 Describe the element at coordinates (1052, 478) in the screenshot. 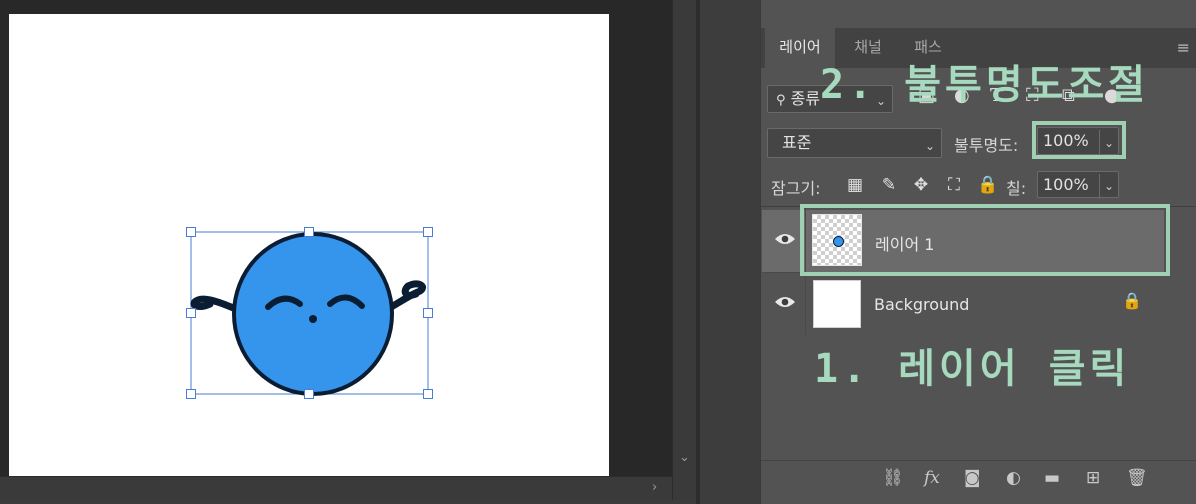

I see `folder-icon: ▬` at that location.